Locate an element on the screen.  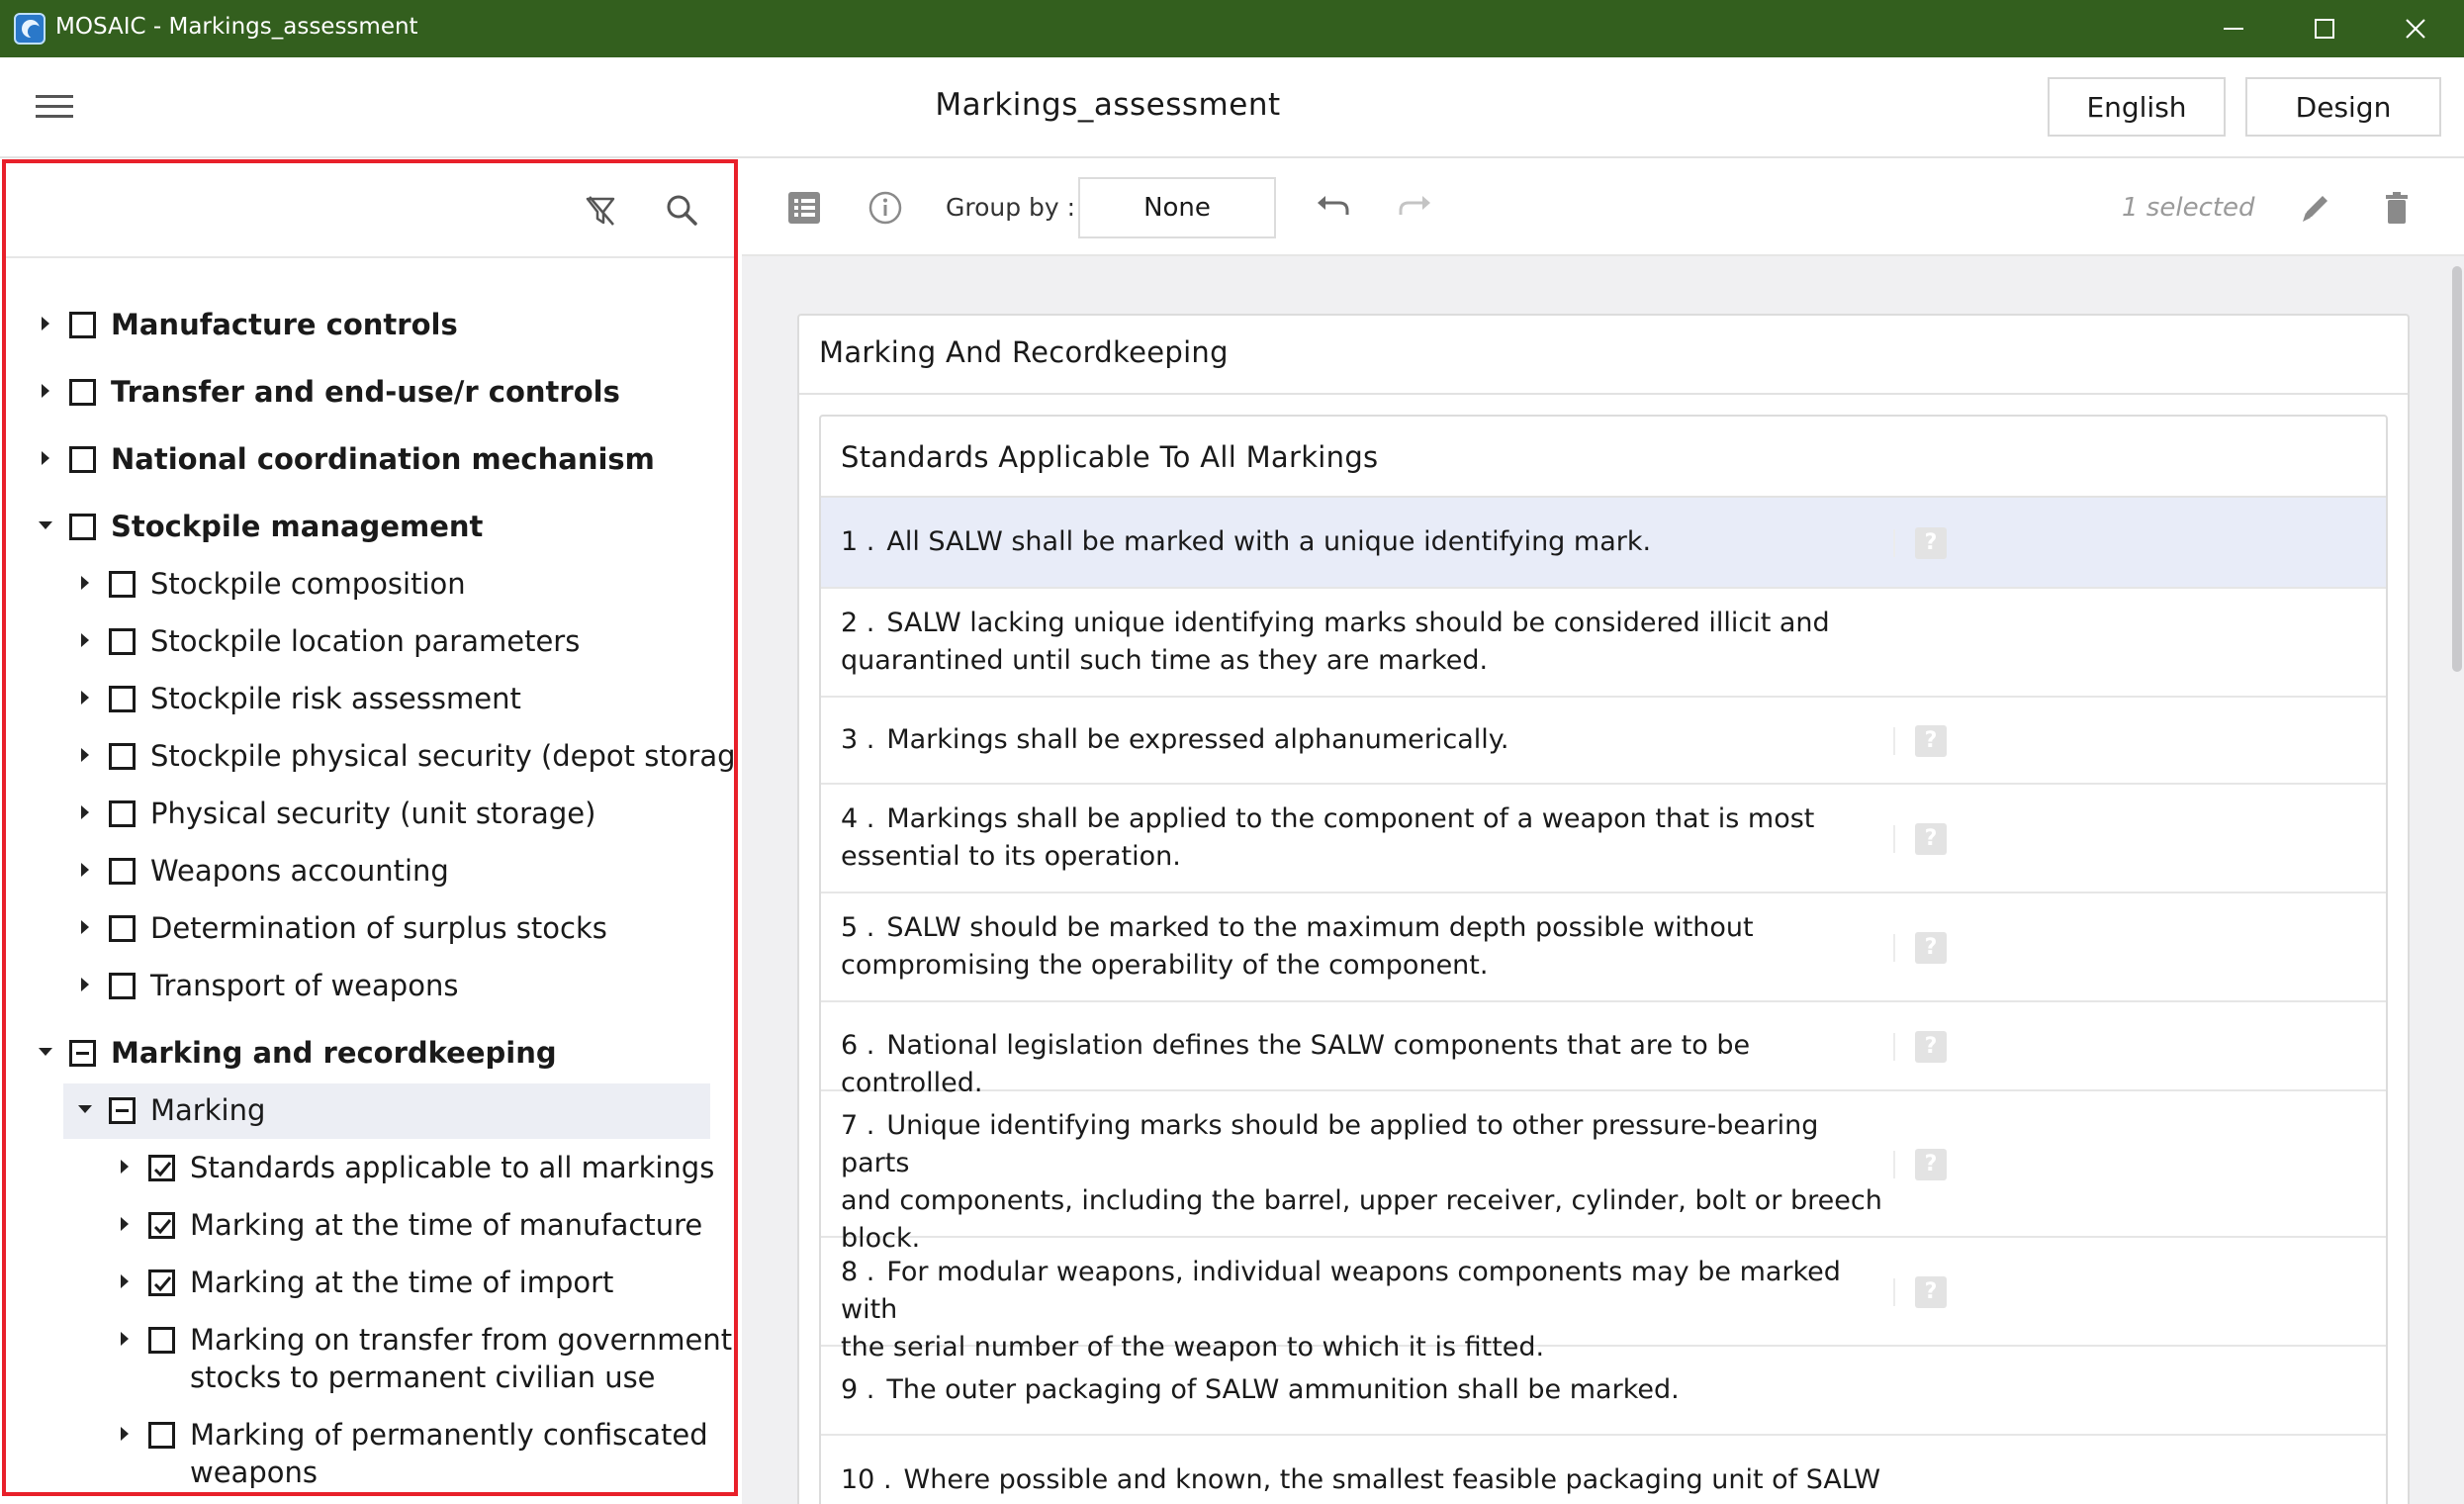
tree-node: Stockpile risk assessment is located at coordinates (370, 700).